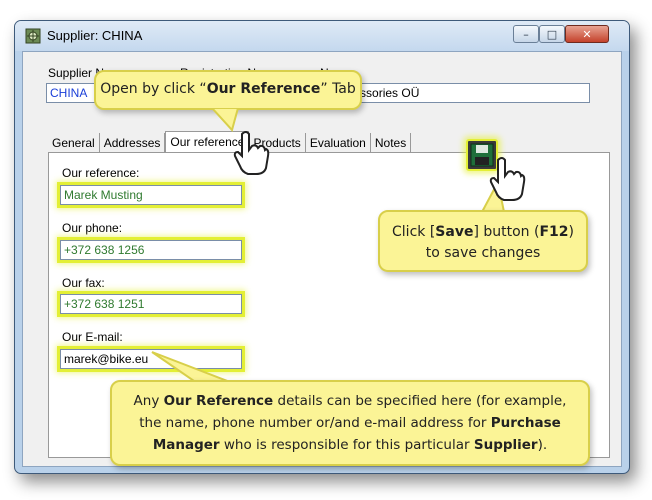 This screenshot has width=652, height=500. What do you see at coordinates (391, 143) in the screenshot?
I see `tab-notes: Notes` at bounding box center [391, 143].